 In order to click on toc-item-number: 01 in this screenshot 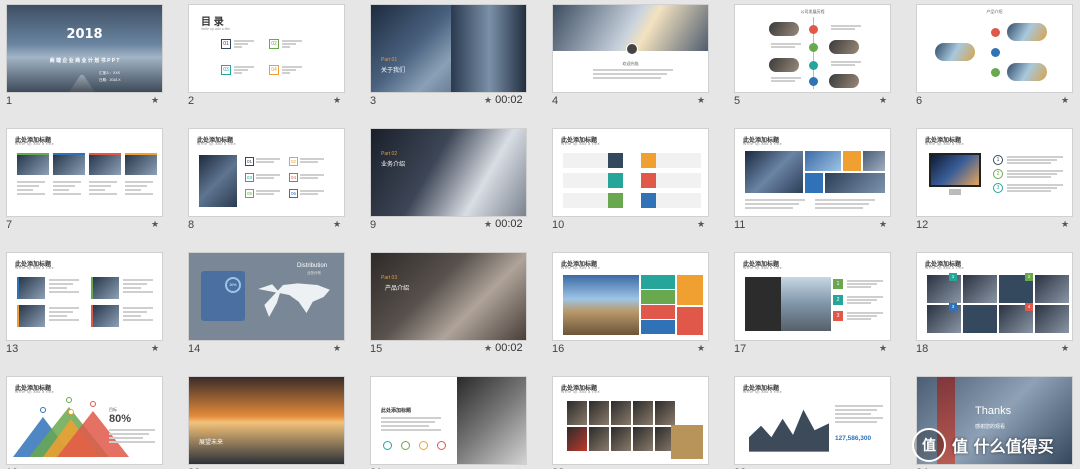, I will do `click(226, 44)`.